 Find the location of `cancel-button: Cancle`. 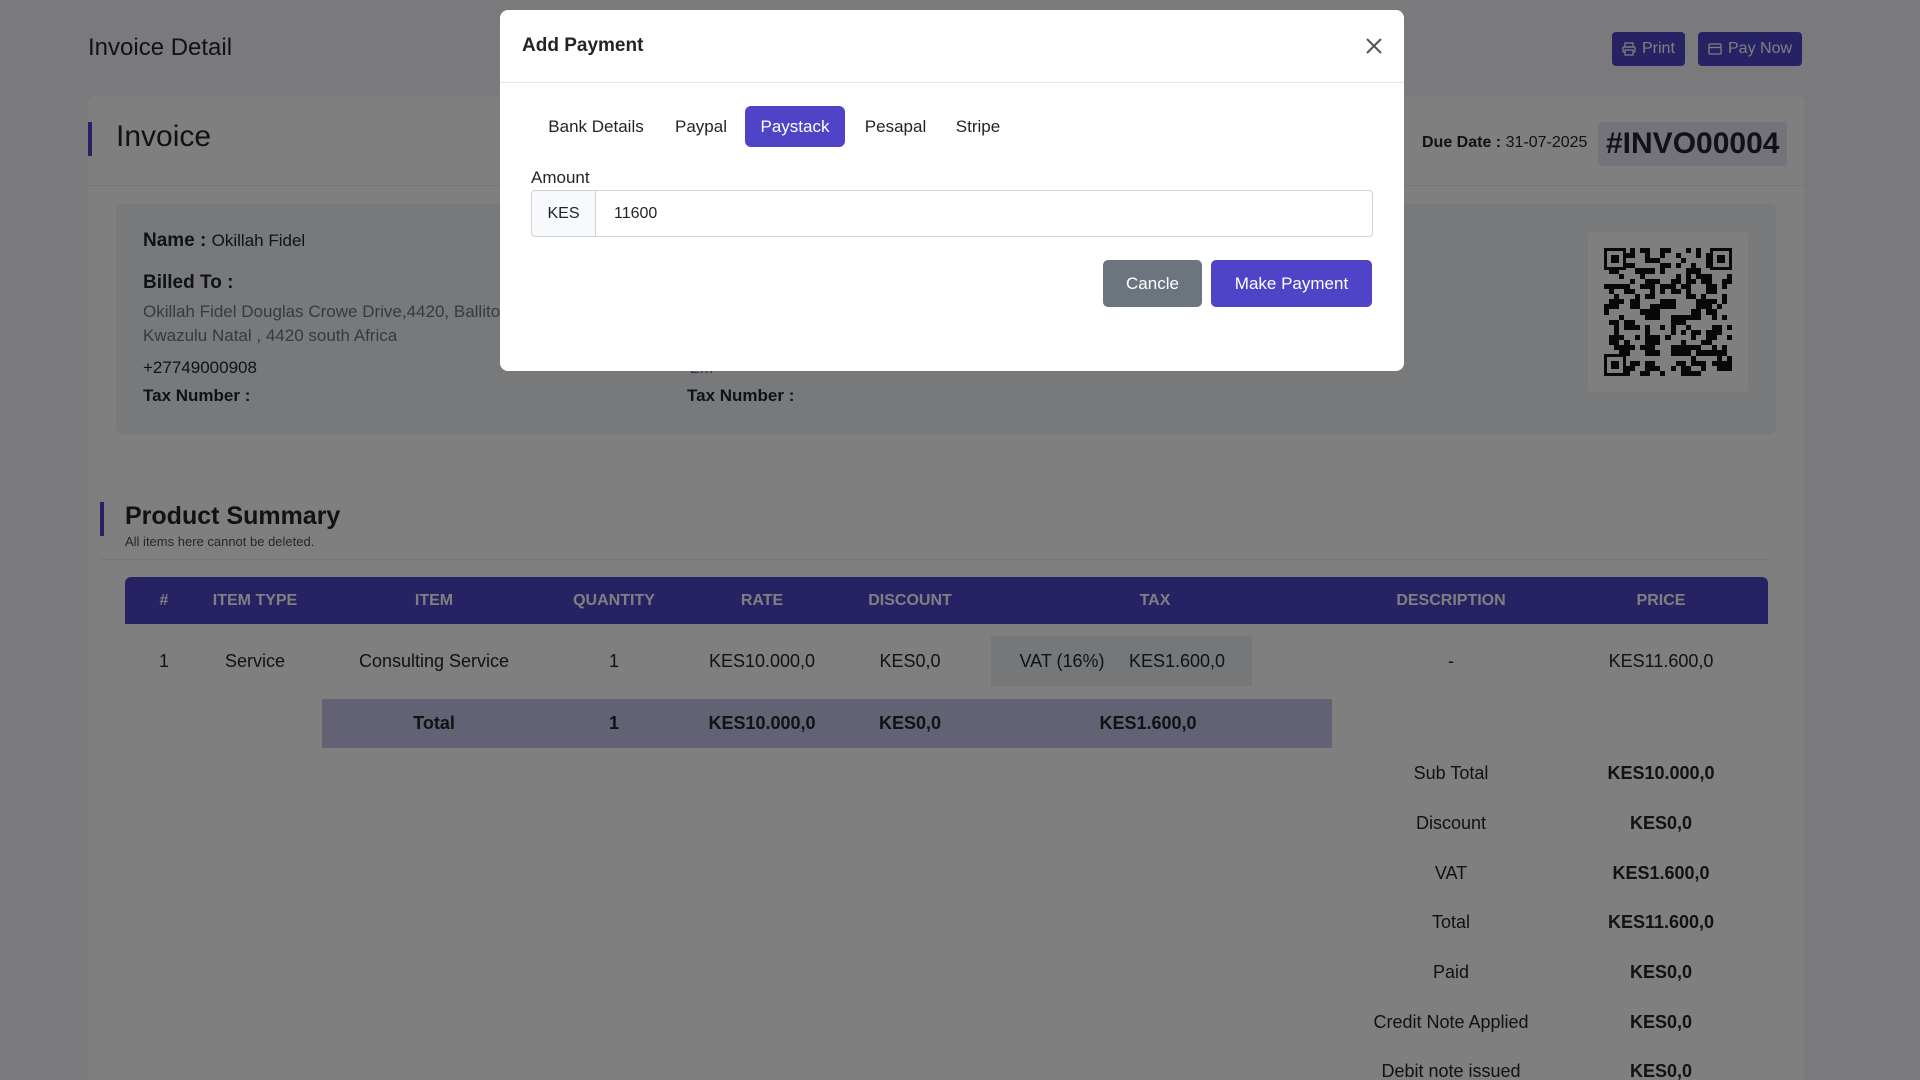

cancel-button: Cancle is located at coordinates (1152, 283).